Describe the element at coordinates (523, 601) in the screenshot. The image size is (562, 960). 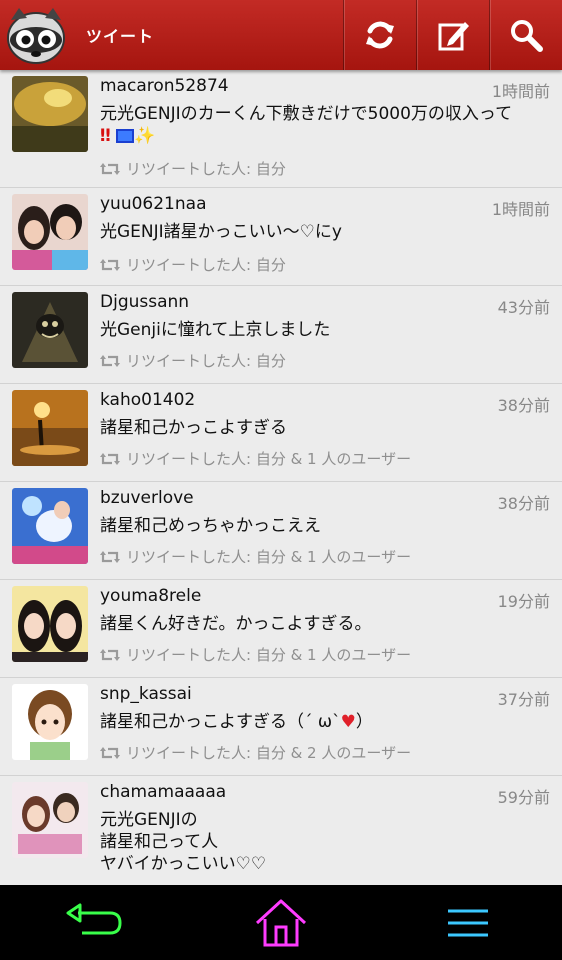
I see `tweet-timestamp: 19分前` at that location.